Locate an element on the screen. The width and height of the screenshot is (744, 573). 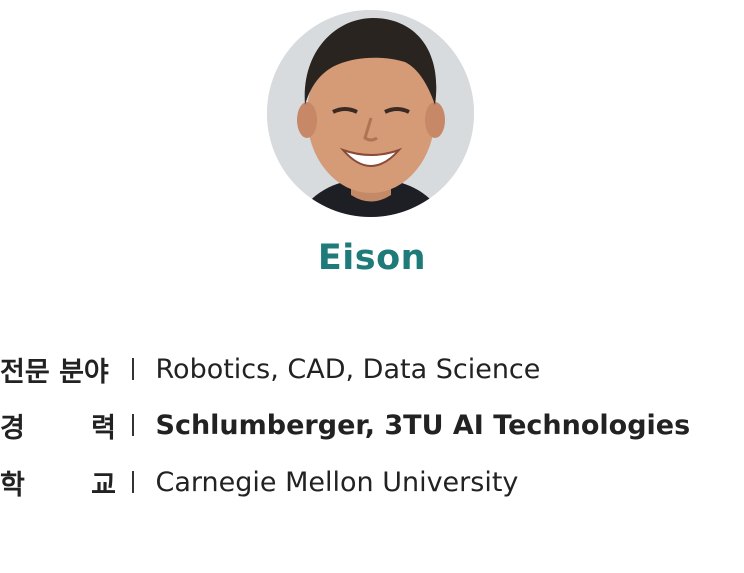
info-label-career: 경 력 is located at coordinates (58, 428).